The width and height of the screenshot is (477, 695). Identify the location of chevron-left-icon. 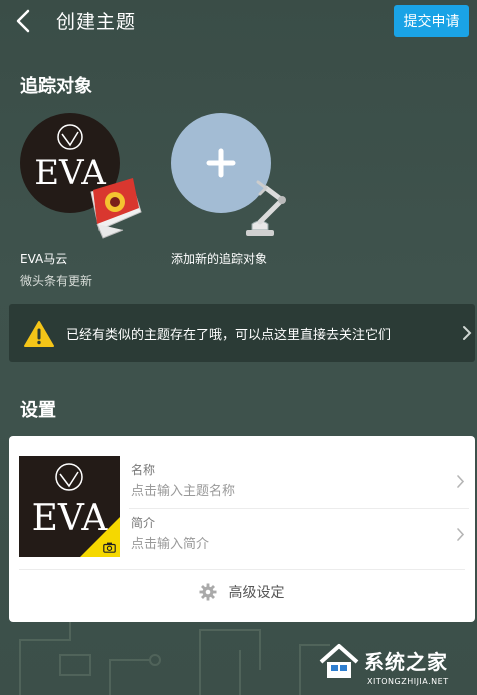
(24, 21).